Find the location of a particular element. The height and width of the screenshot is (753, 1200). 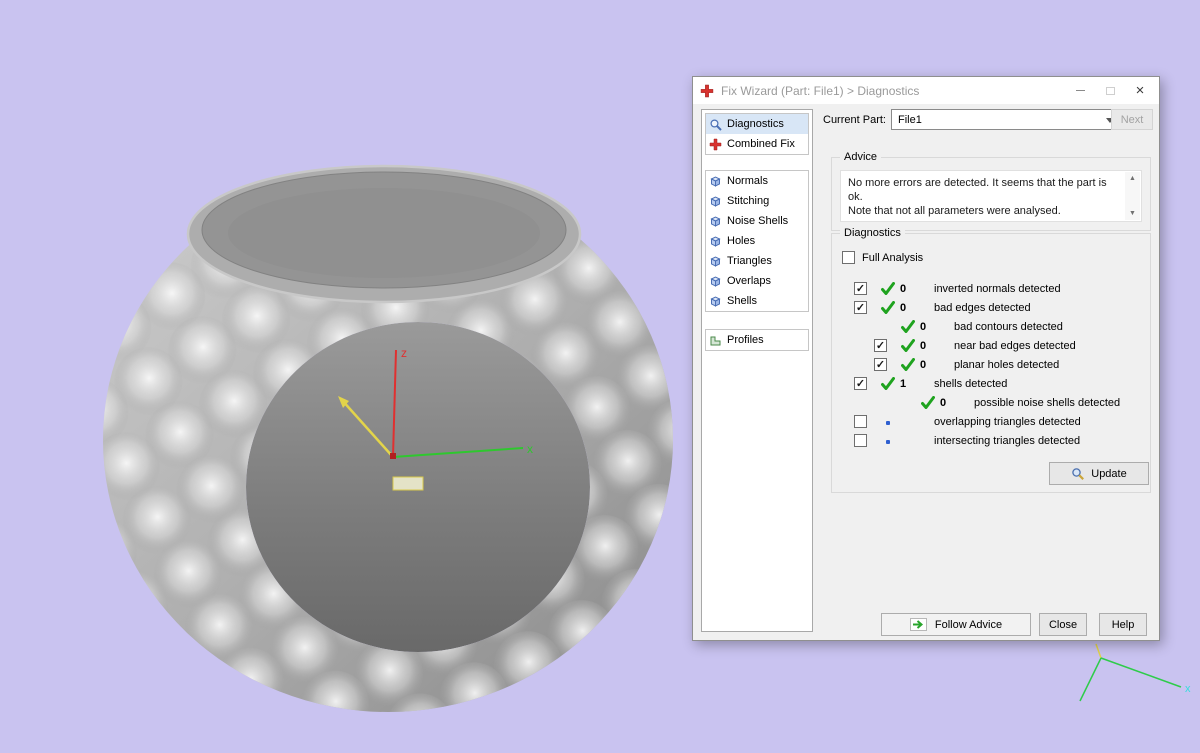

scroll-down-icon: ▼ is located at coordinates (1132, 213).